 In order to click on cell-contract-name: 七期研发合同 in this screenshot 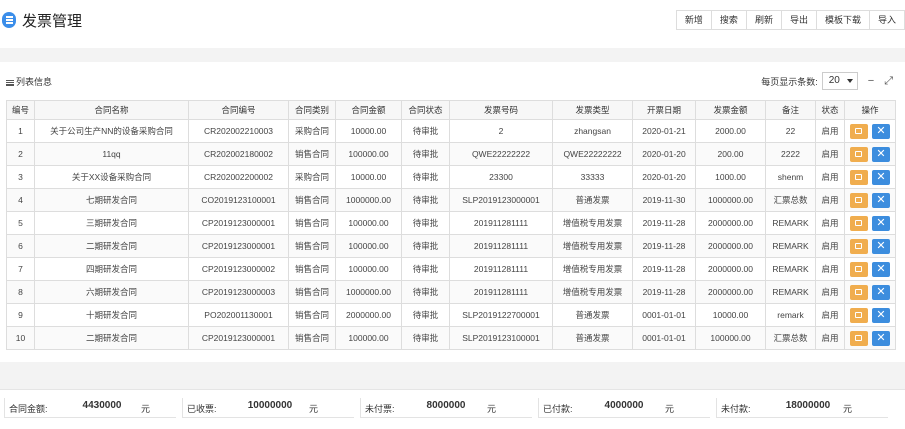, I will do `click(111, 200)`.